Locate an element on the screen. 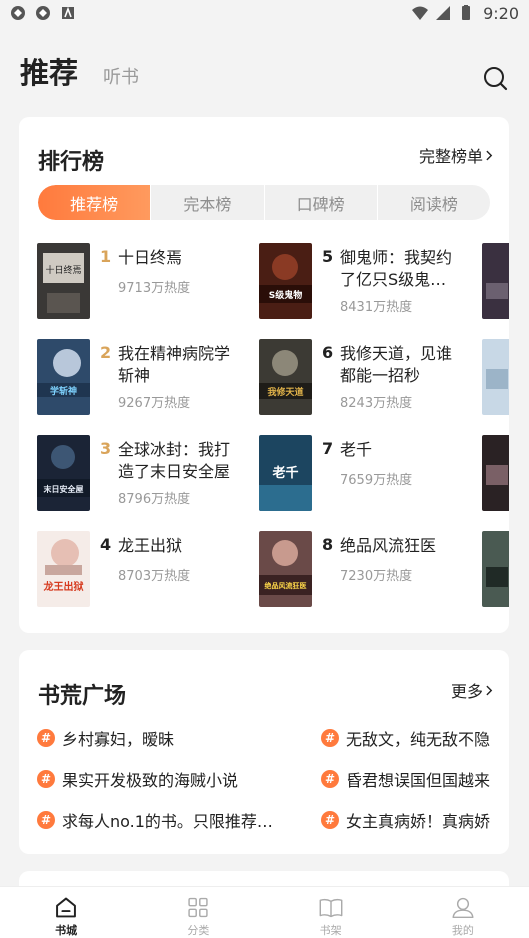 This screenshot has width=529, height=938. ranking-tabs: 推荐榜 完本榜 口碑榜 阅读榜 is located at coordinates (264, 202).